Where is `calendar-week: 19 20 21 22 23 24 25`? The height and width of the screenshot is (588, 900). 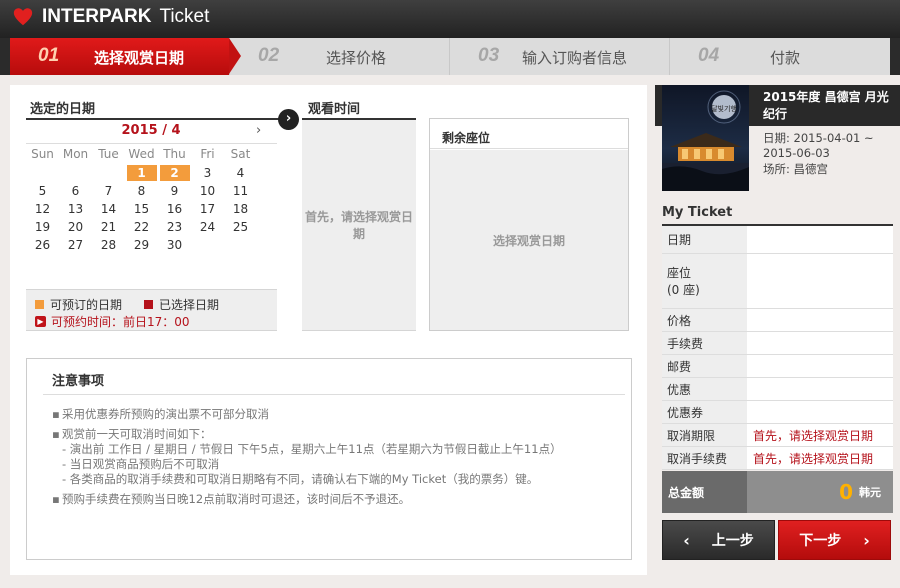 calendar-week: 19 20 21 22 23 24 25 is located at coordinates (151, 227).